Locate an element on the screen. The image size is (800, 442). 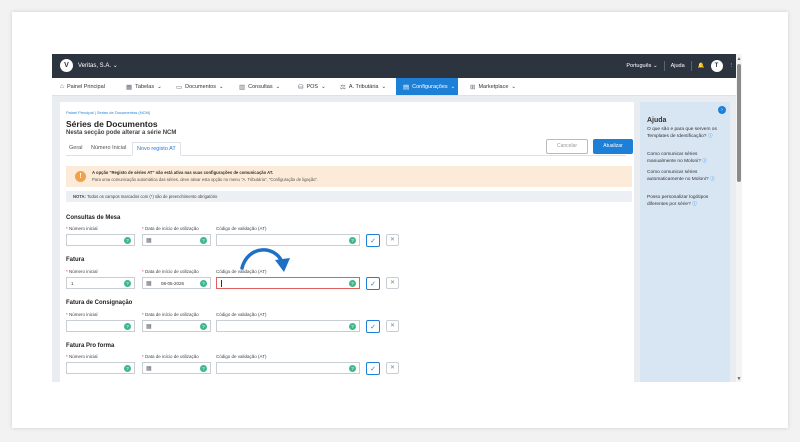
avatar: T is located at coordinates (716, 66).